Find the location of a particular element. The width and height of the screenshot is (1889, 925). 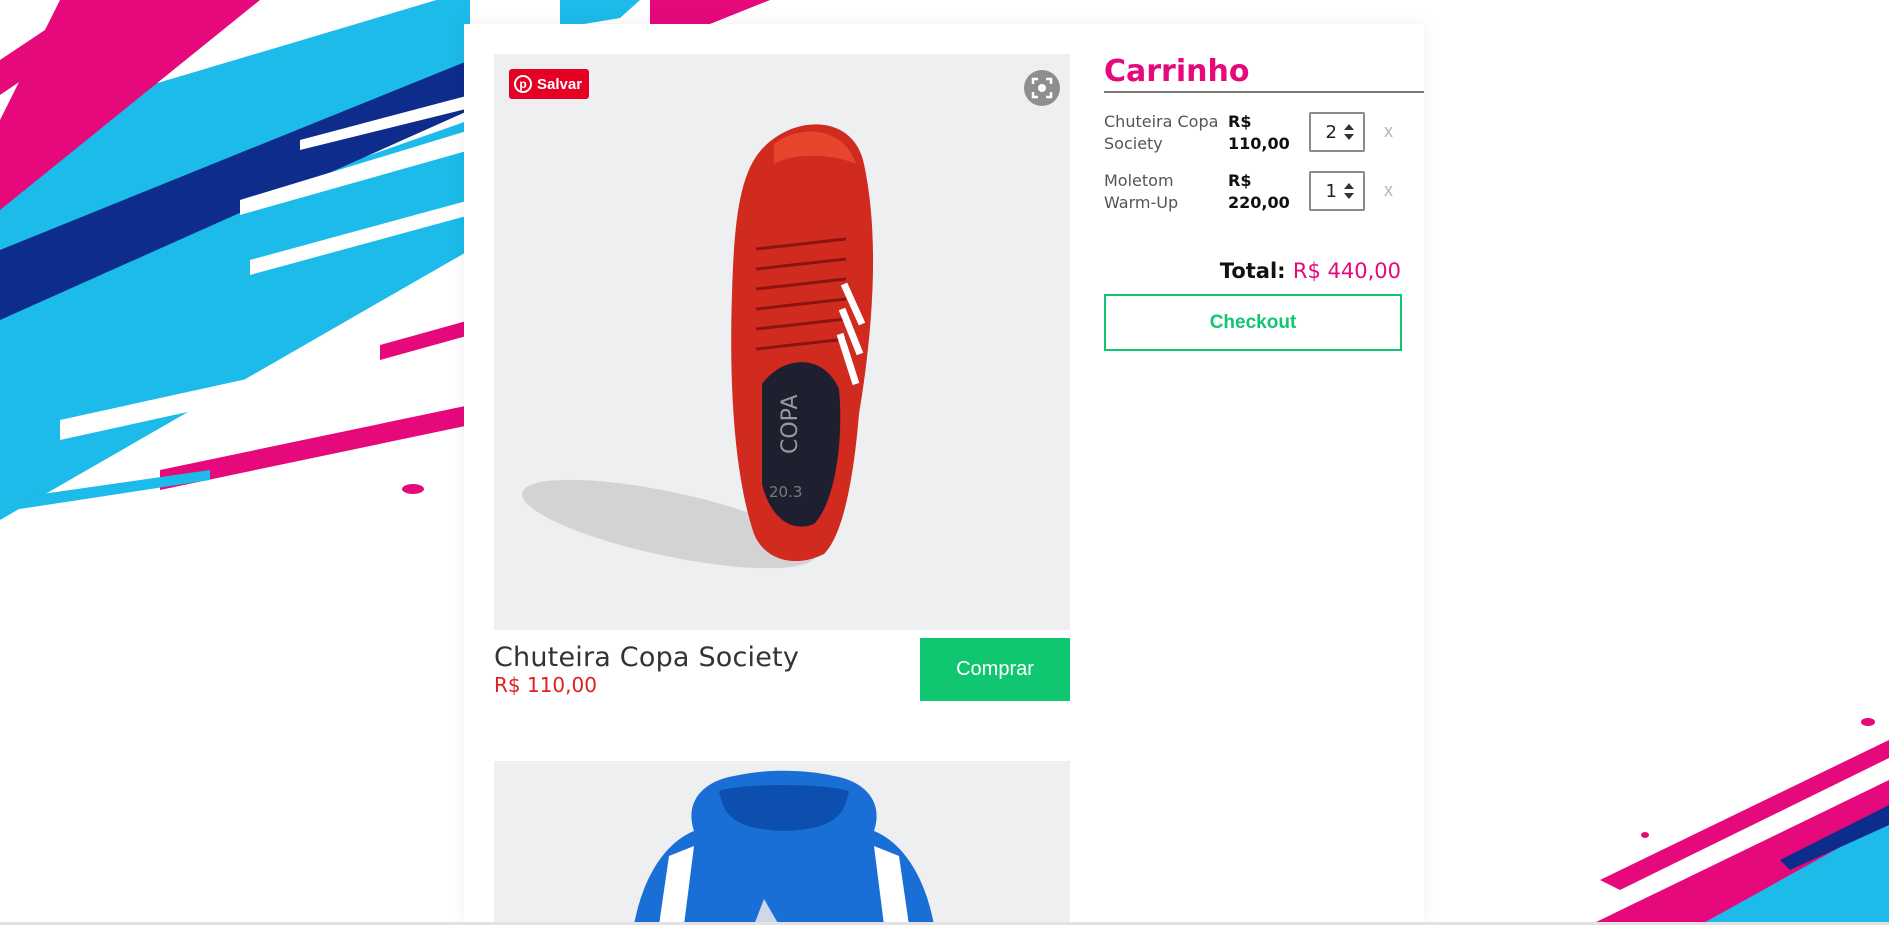

cart-total-label: Total: is located at coordinates (1252, 271).